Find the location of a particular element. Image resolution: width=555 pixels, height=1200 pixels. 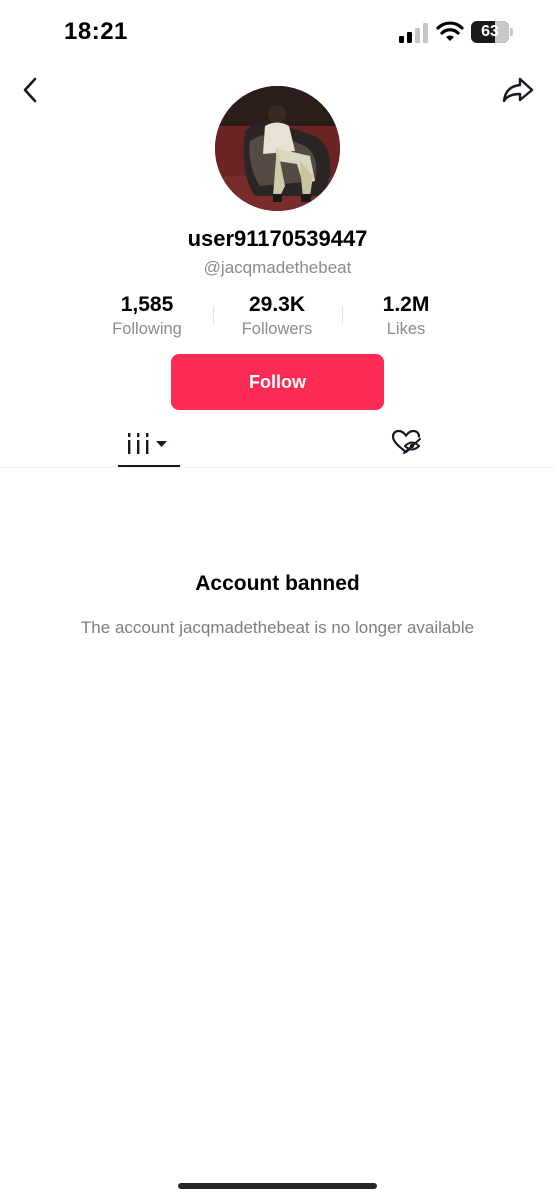

stat-following: 1,585 Following is located at coordinates (147, 315).